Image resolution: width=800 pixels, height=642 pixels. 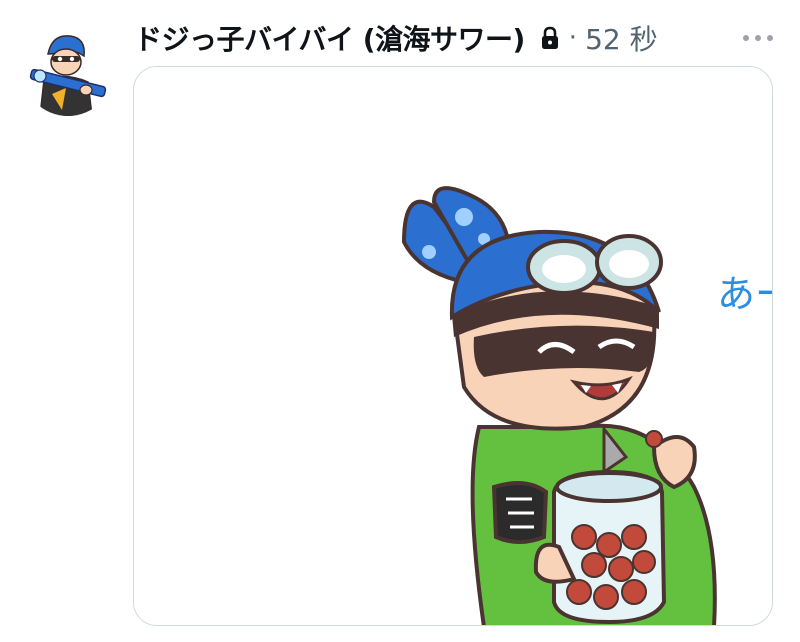 What do you see at coordinates (329, 38) in the screenshot?
I see `display-name: ドジっ子バイバイ (滄海サワー)` at bounding box center [329, 38].